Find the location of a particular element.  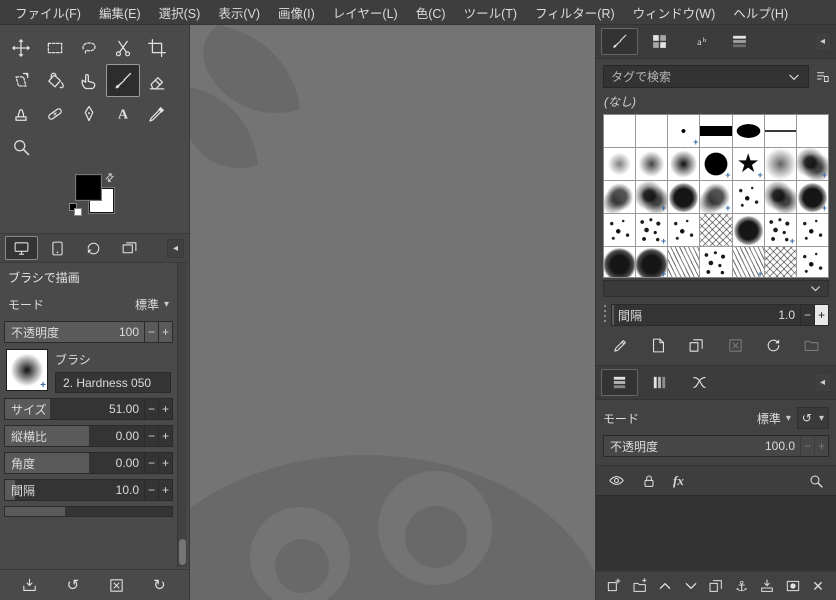

refresh-brushes-button is located at coordinates (774, 345).